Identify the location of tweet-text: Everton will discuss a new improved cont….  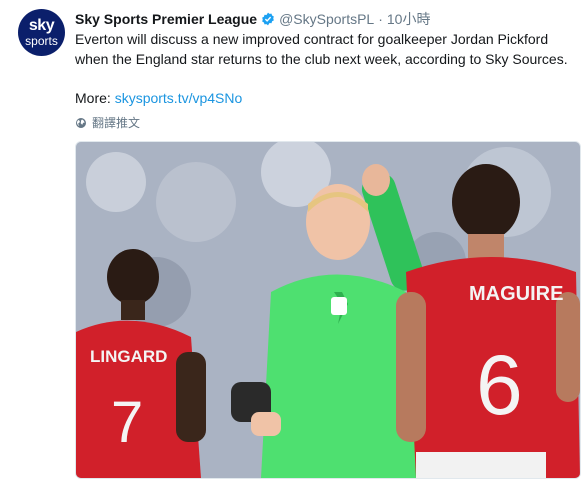
(321, 49).